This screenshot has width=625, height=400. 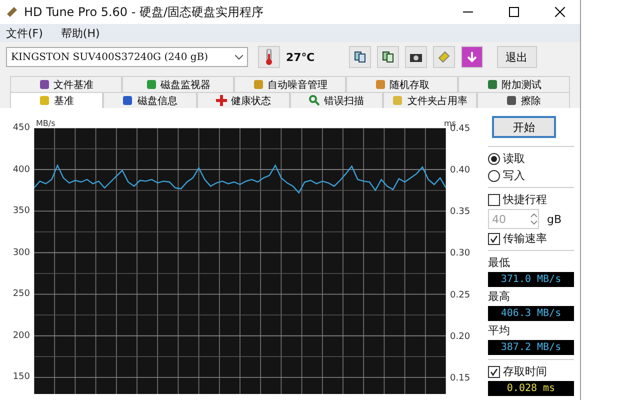 What do you see at coordinates (525, 238) in the screenshot?
I see `checkbox-label: 传输速率` at bounding box center [525, 238].